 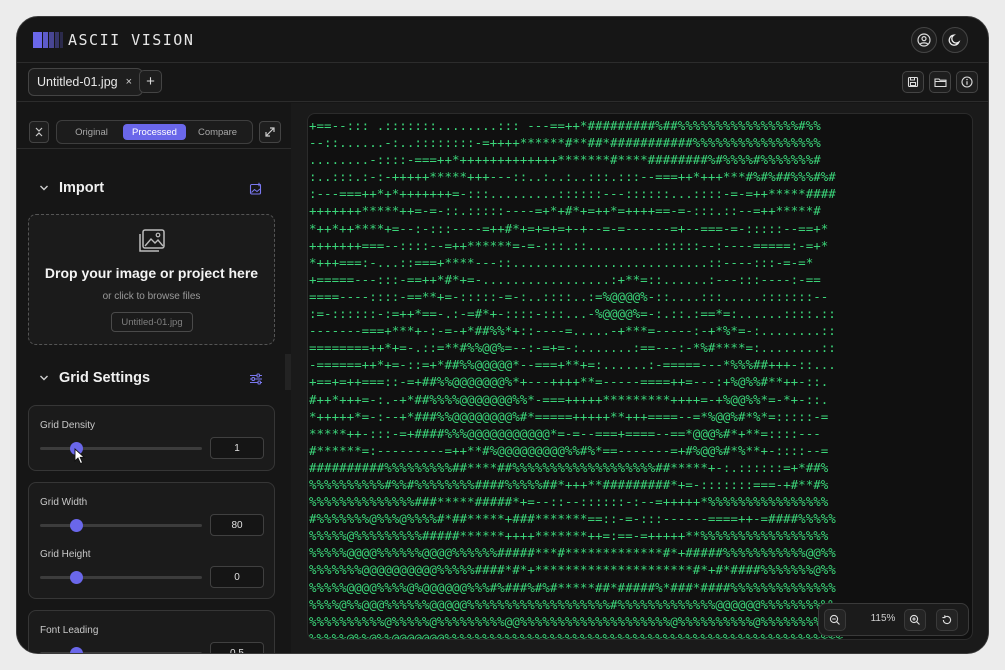 I want to click on expand-icon, so click(x=270, y=132).